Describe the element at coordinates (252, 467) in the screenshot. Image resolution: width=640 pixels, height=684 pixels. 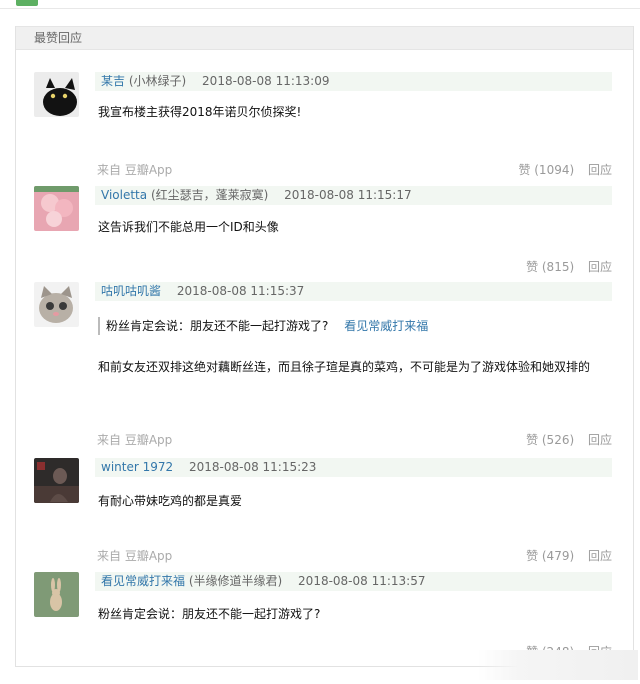
I see `comment-time: 2018-08-08 11:15:23` at that location.